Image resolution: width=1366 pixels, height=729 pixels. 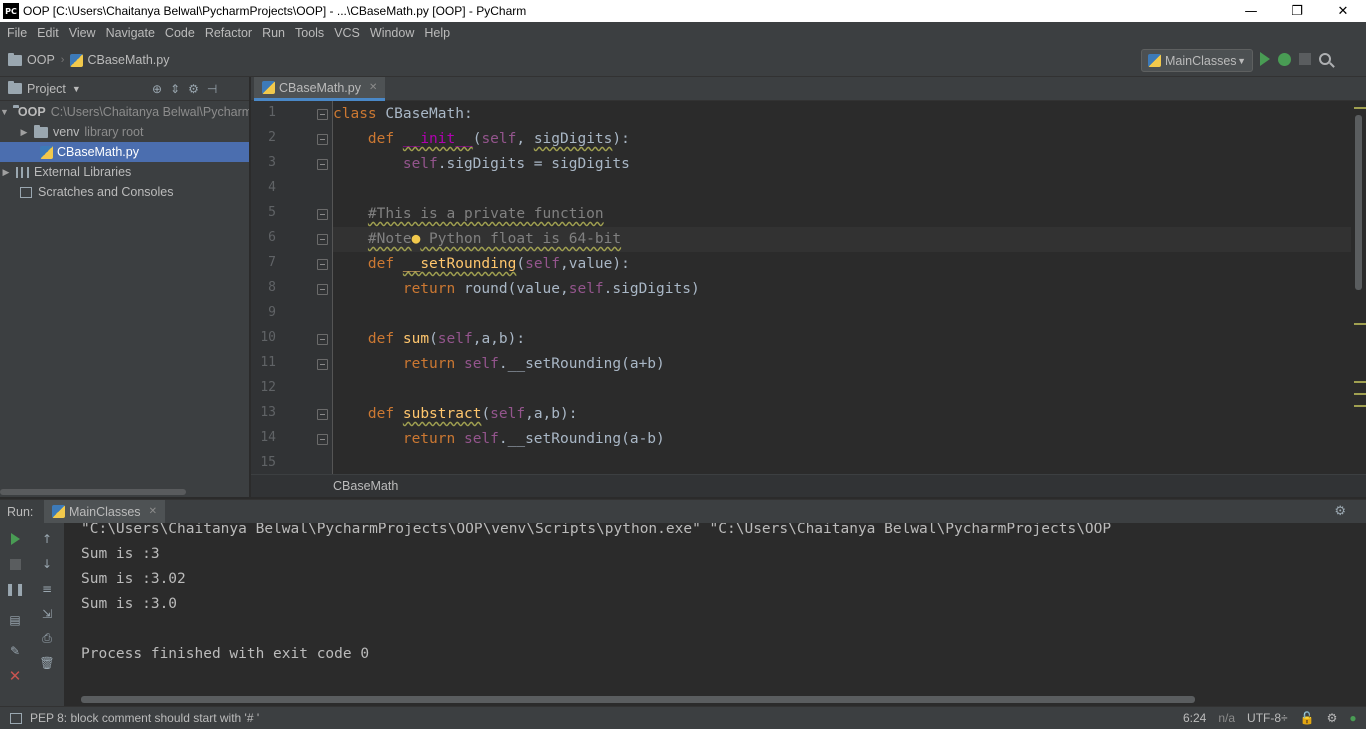 I want to click on line-number: 3, so click(x=272, y=162).